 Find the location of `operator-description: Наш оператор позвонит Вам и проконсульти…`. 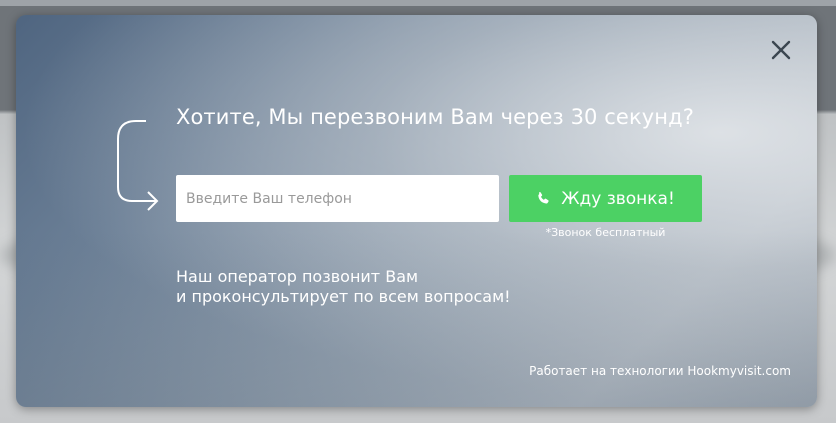

operator-description: Наш оператор позвонит Вам и проконсульти… is located at coordinates (343, 287).